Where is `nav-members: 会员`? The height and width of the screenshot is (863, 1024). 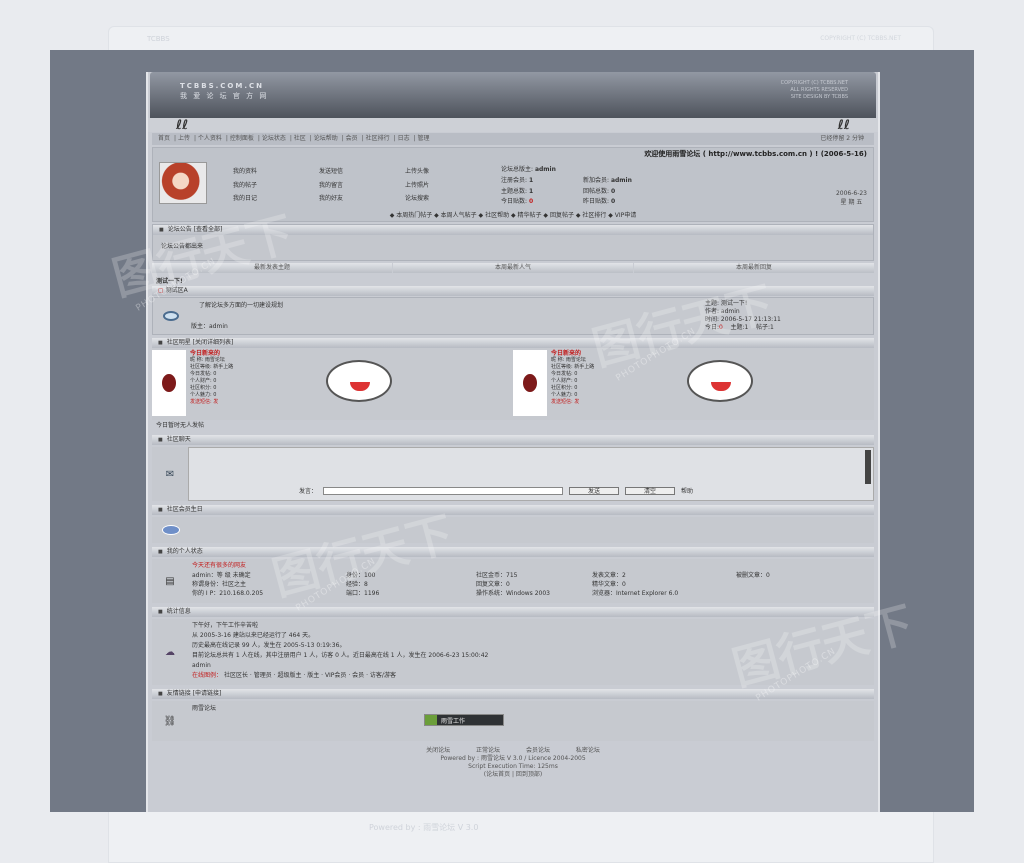
nav-members: 会员 is located at coordinates (352, 138).